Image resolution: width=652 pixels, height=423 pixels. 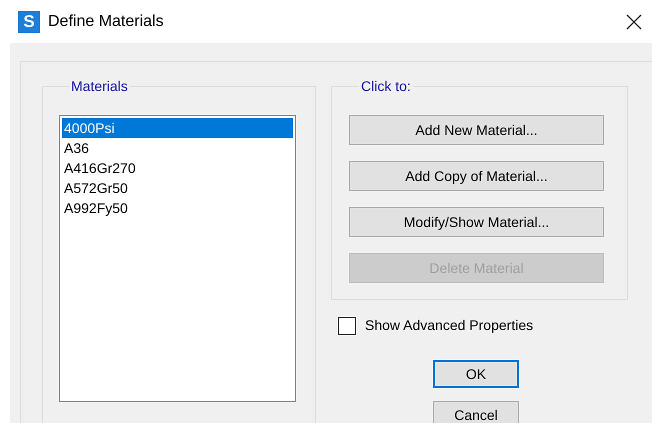 I want to click on list-item: A36, so click(x=177, y=148).